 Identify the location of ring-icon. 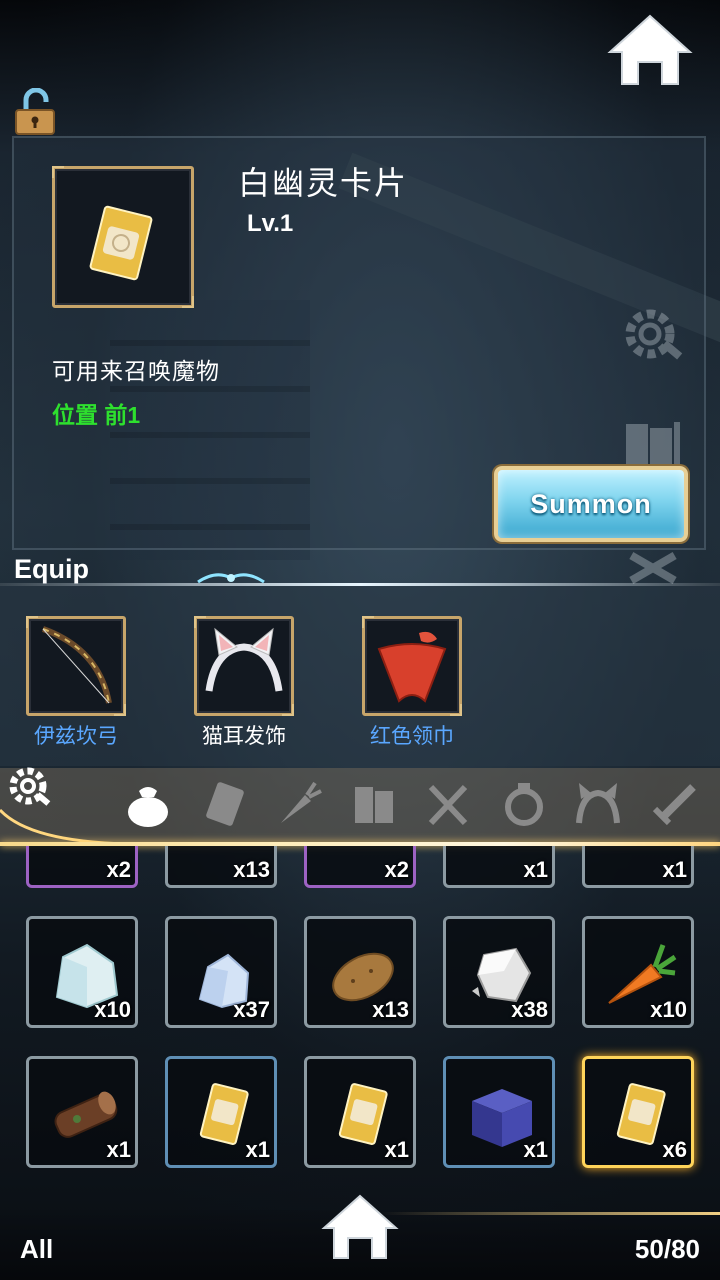
(524, 804).